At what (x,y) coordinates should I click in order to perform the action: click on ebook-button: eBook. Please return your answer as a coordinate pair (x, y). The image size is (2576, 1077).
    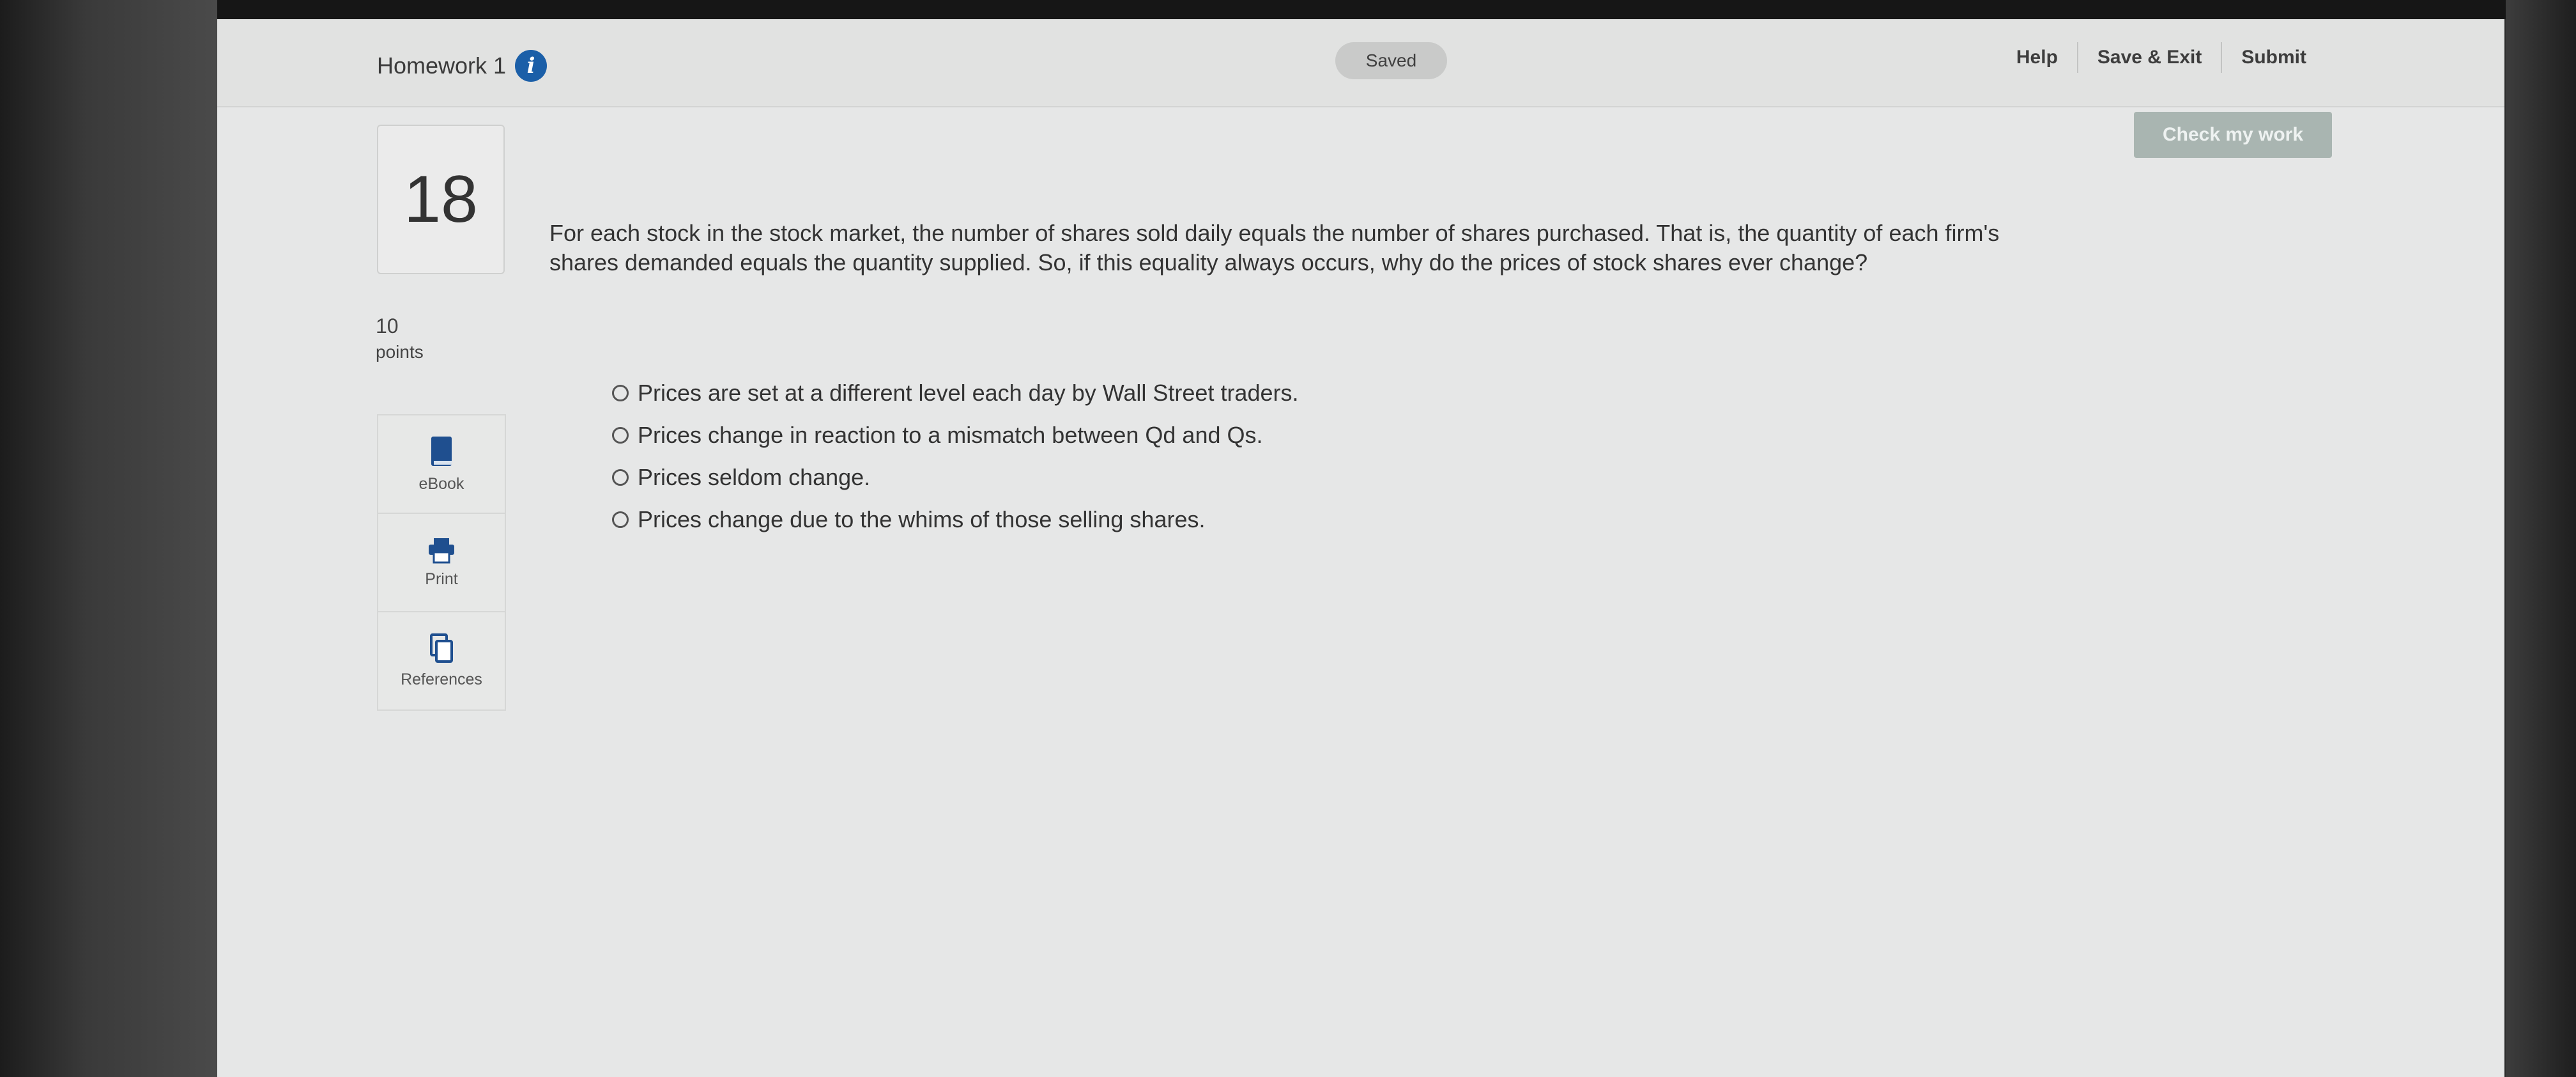
    Looking at the image, I should click on (441, 464).